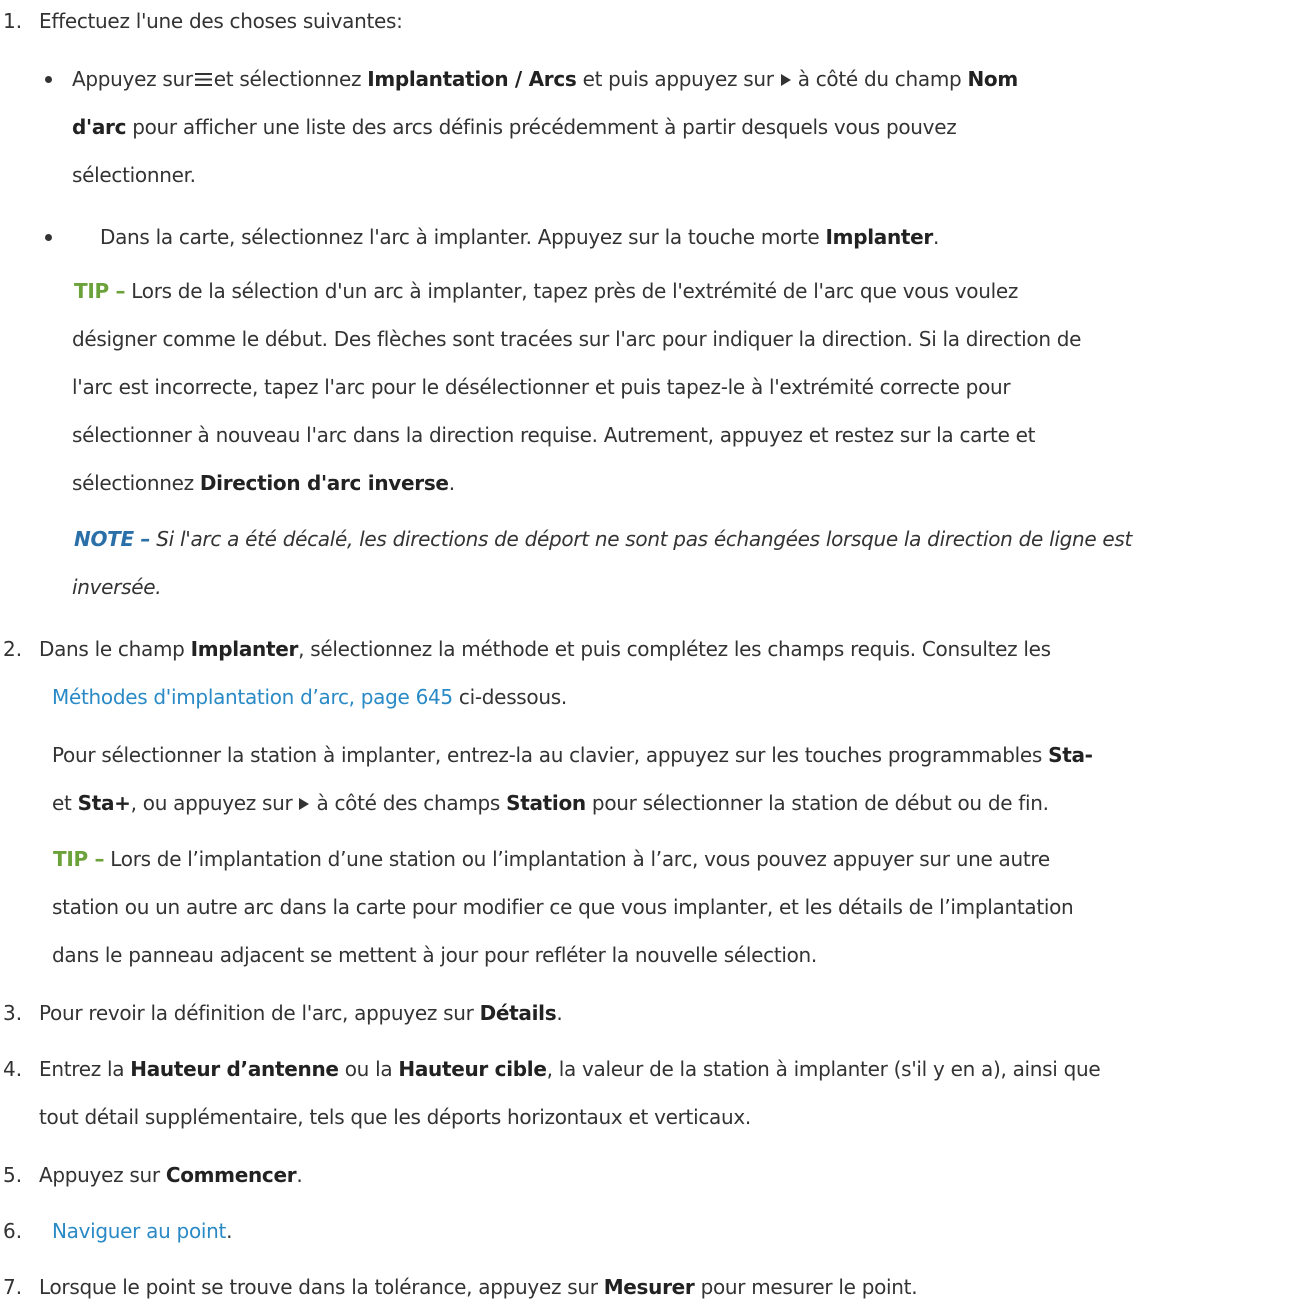 The width and height of the screenshot is (1303, 1305). Describe the element at coordinates (13, 1231) in the screenshot. I see `step-6-number: 6.` at that location.